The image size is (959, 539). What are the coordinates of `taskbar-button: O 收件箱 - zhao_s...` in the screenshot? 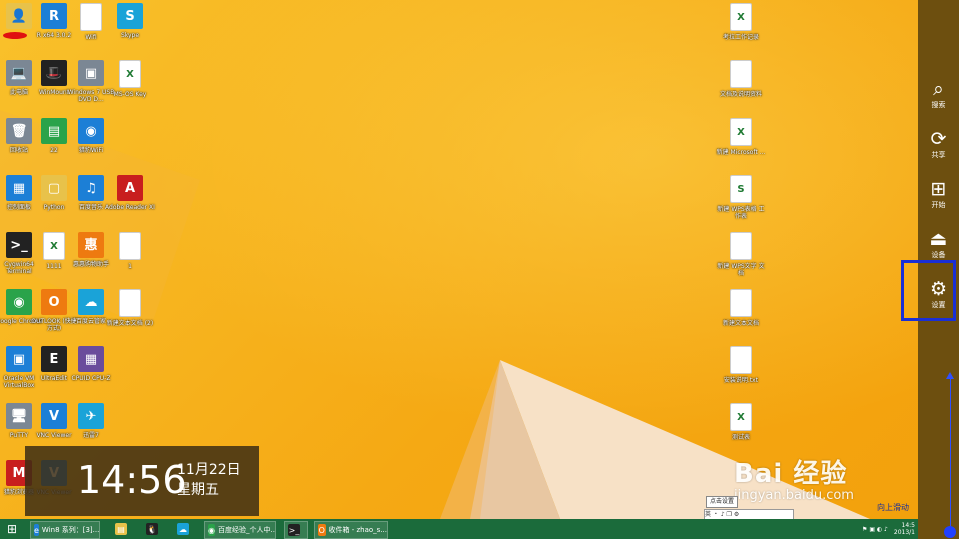 It's located at (351, 530).